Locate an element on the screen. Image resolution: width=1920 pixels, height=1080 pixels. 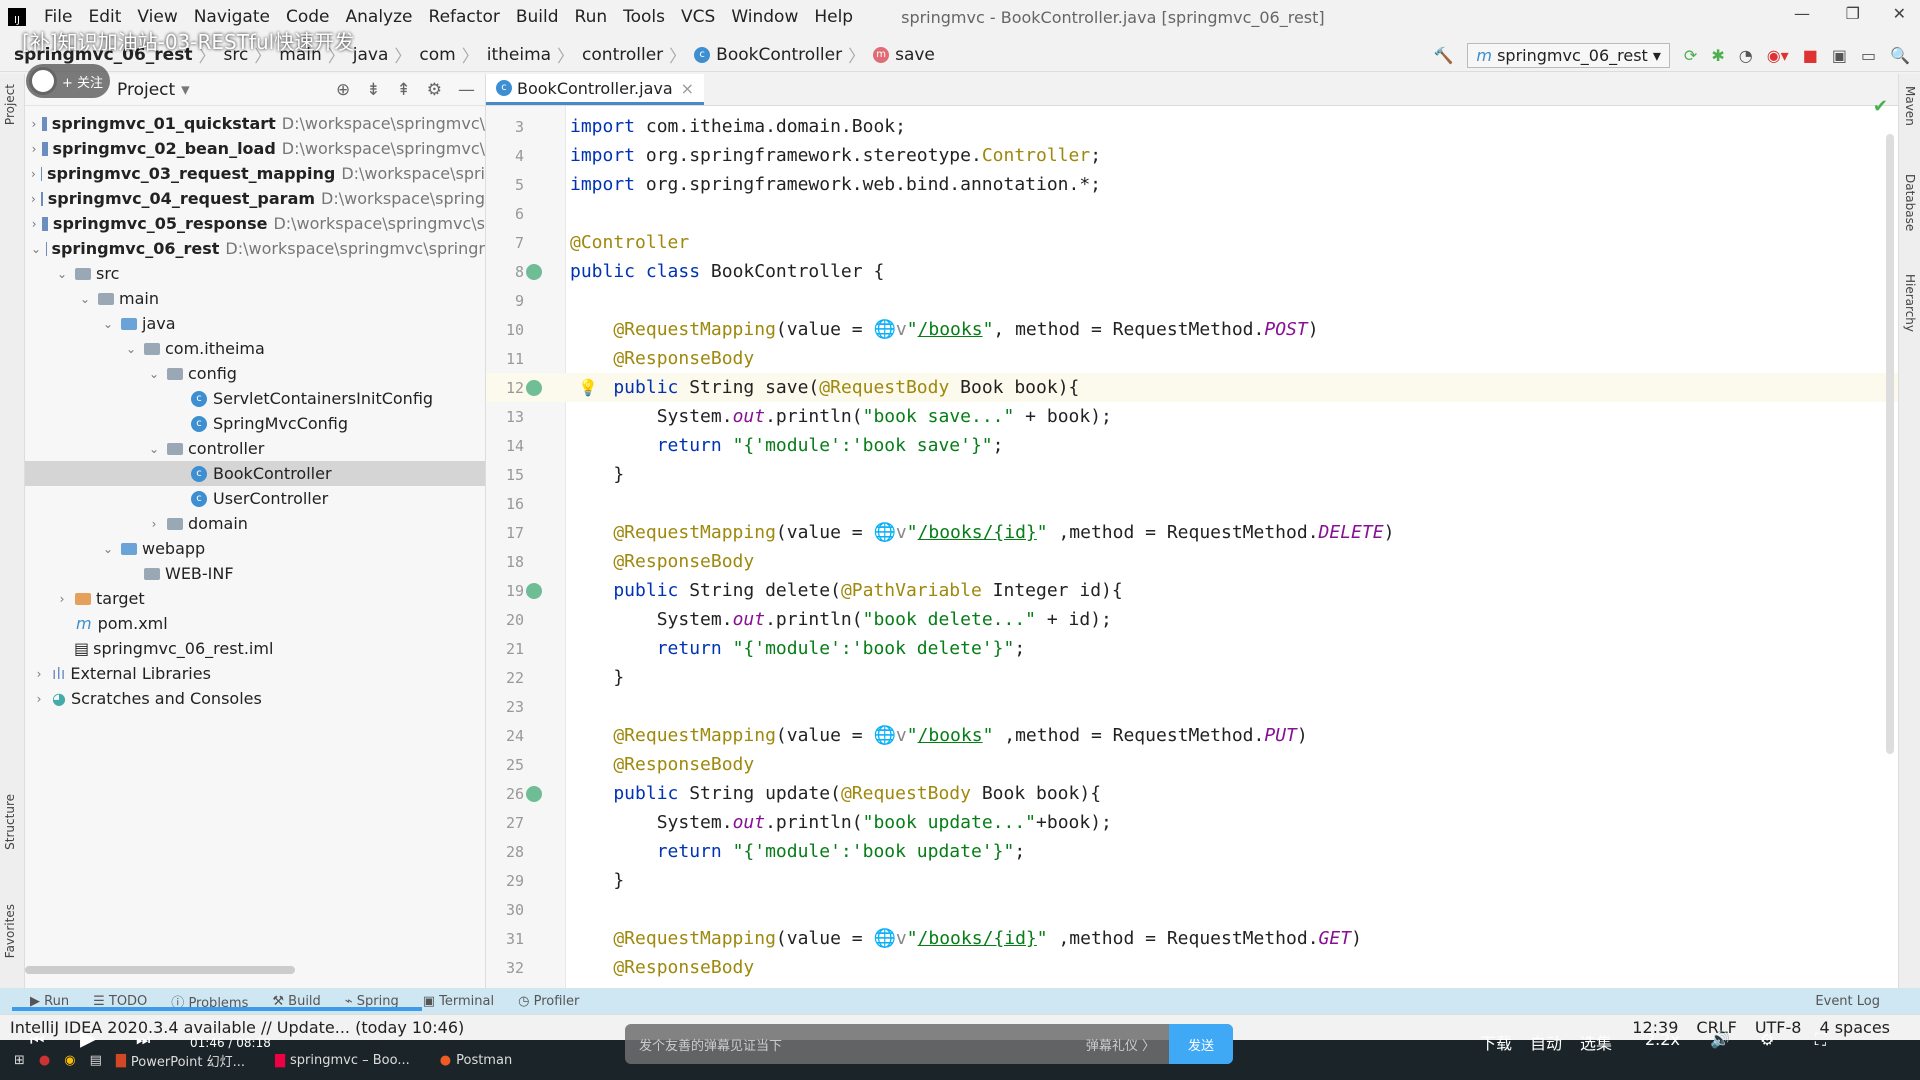
profiler-icon: ◉▾ is located at coordinates (1778, 55).